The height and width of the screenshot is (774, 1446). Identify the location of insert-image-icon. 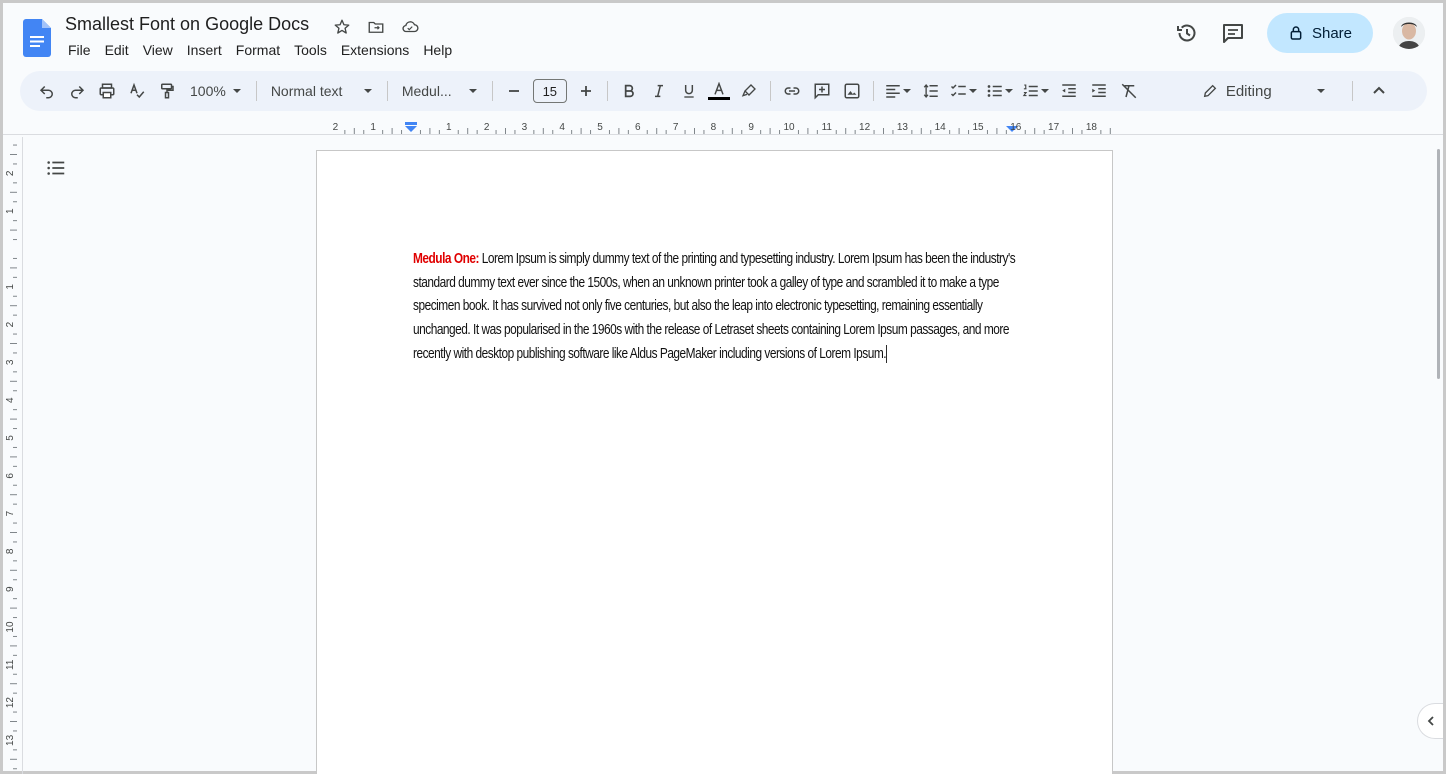
(852, 91).